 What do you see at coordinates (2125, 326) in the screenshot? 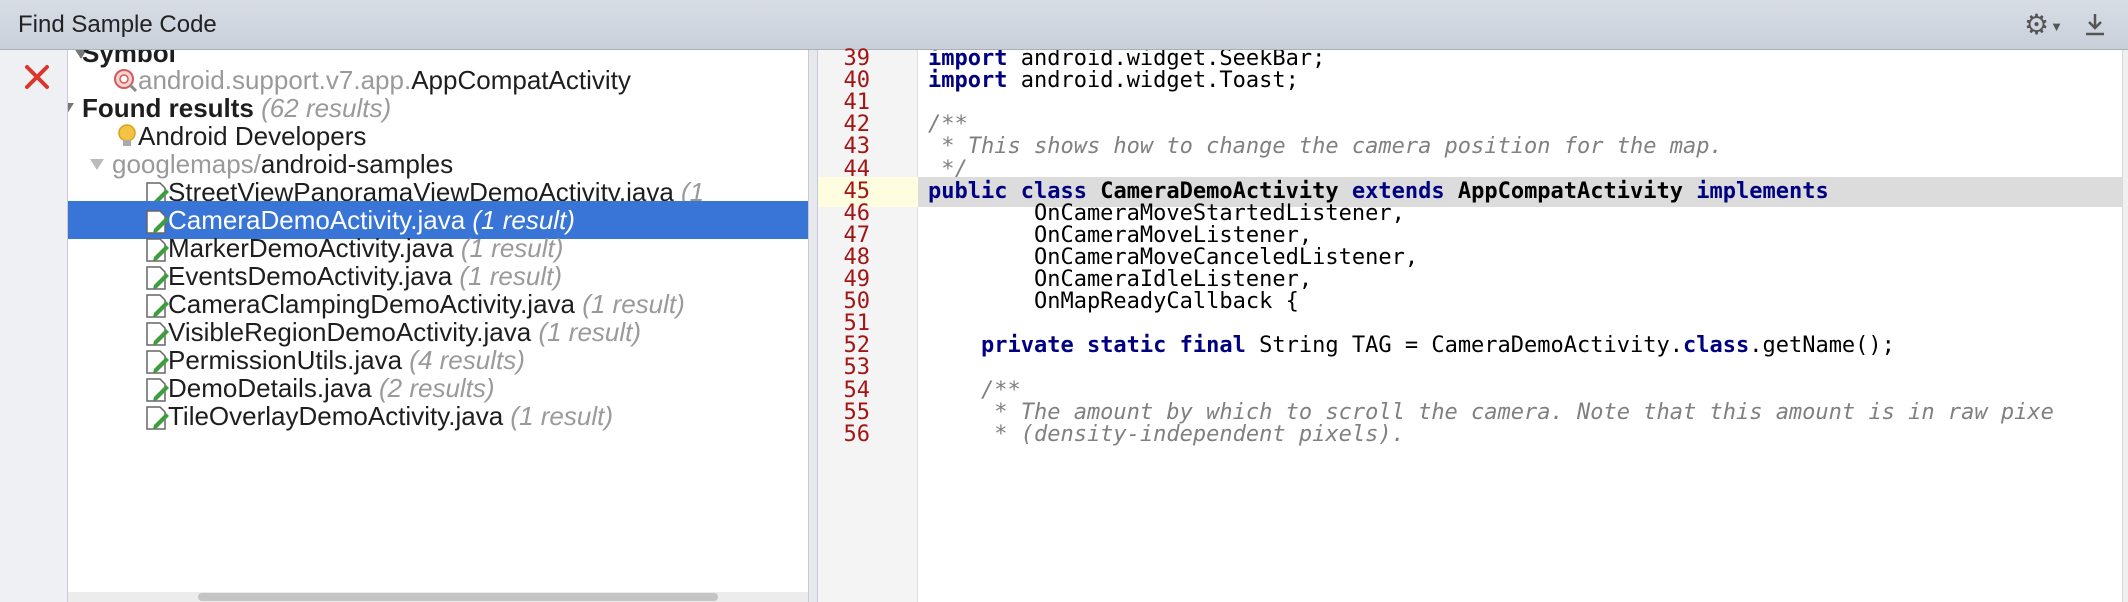
I see `vertical-scrollbar` at bounding box center [2125, 326].